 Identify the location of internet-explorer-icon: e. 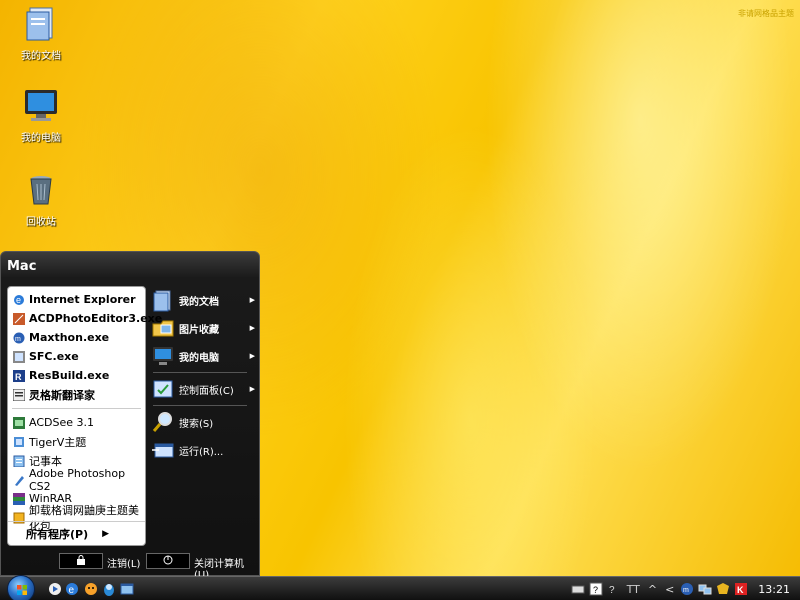
(19, 300).